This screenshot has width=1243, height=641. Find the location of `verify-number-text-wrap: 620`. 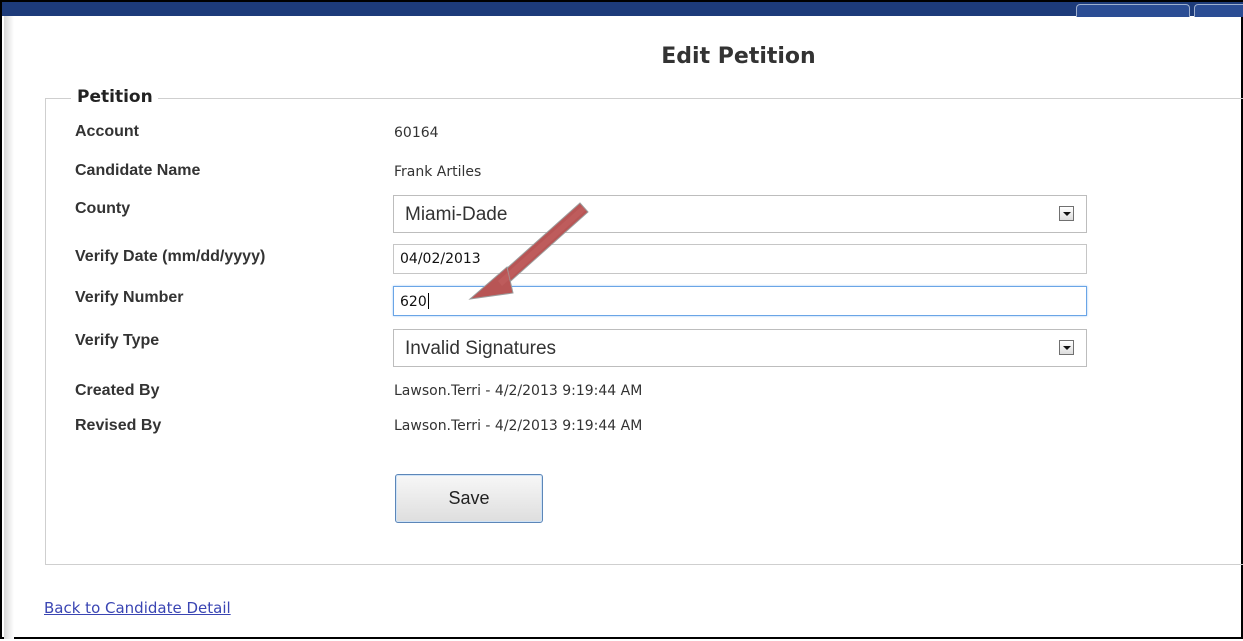

verify-number-text-wrap: 620 is located at coordinates (414, 301).